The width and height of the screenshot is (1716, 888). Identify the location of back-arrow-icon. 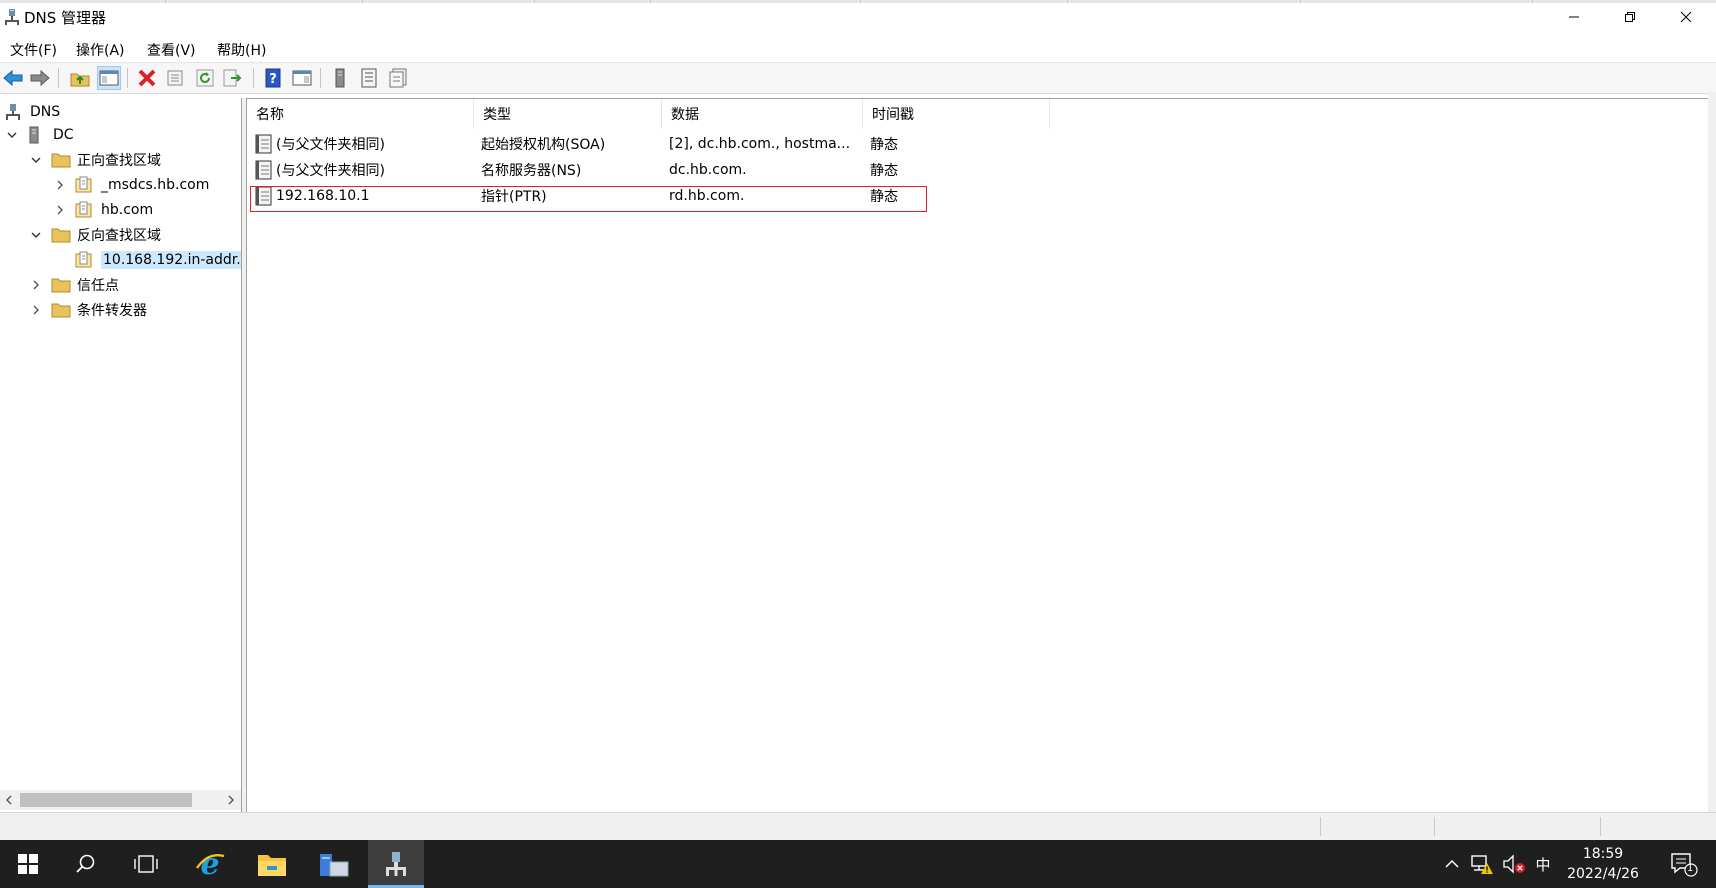
(13, 78).